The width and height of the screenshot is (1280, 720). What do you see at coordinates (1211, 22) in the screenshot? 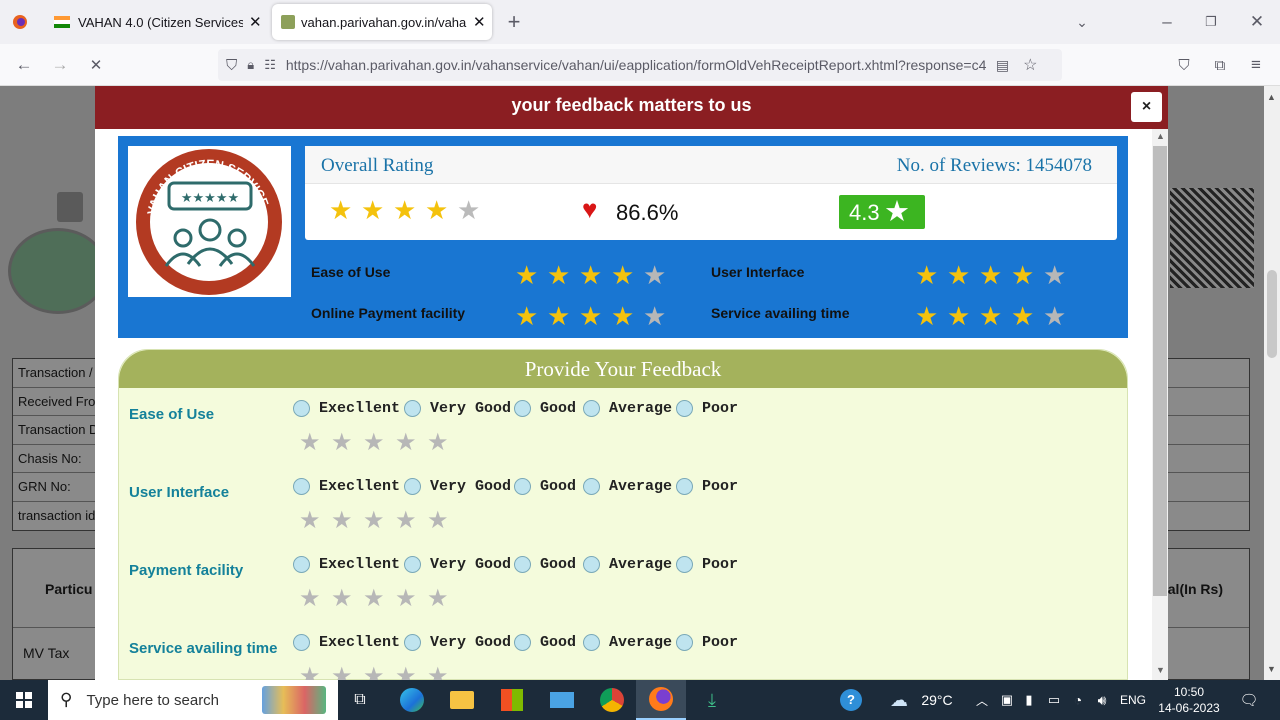
I see `restore-icon: ❐` at bounding box center [1211, 22].